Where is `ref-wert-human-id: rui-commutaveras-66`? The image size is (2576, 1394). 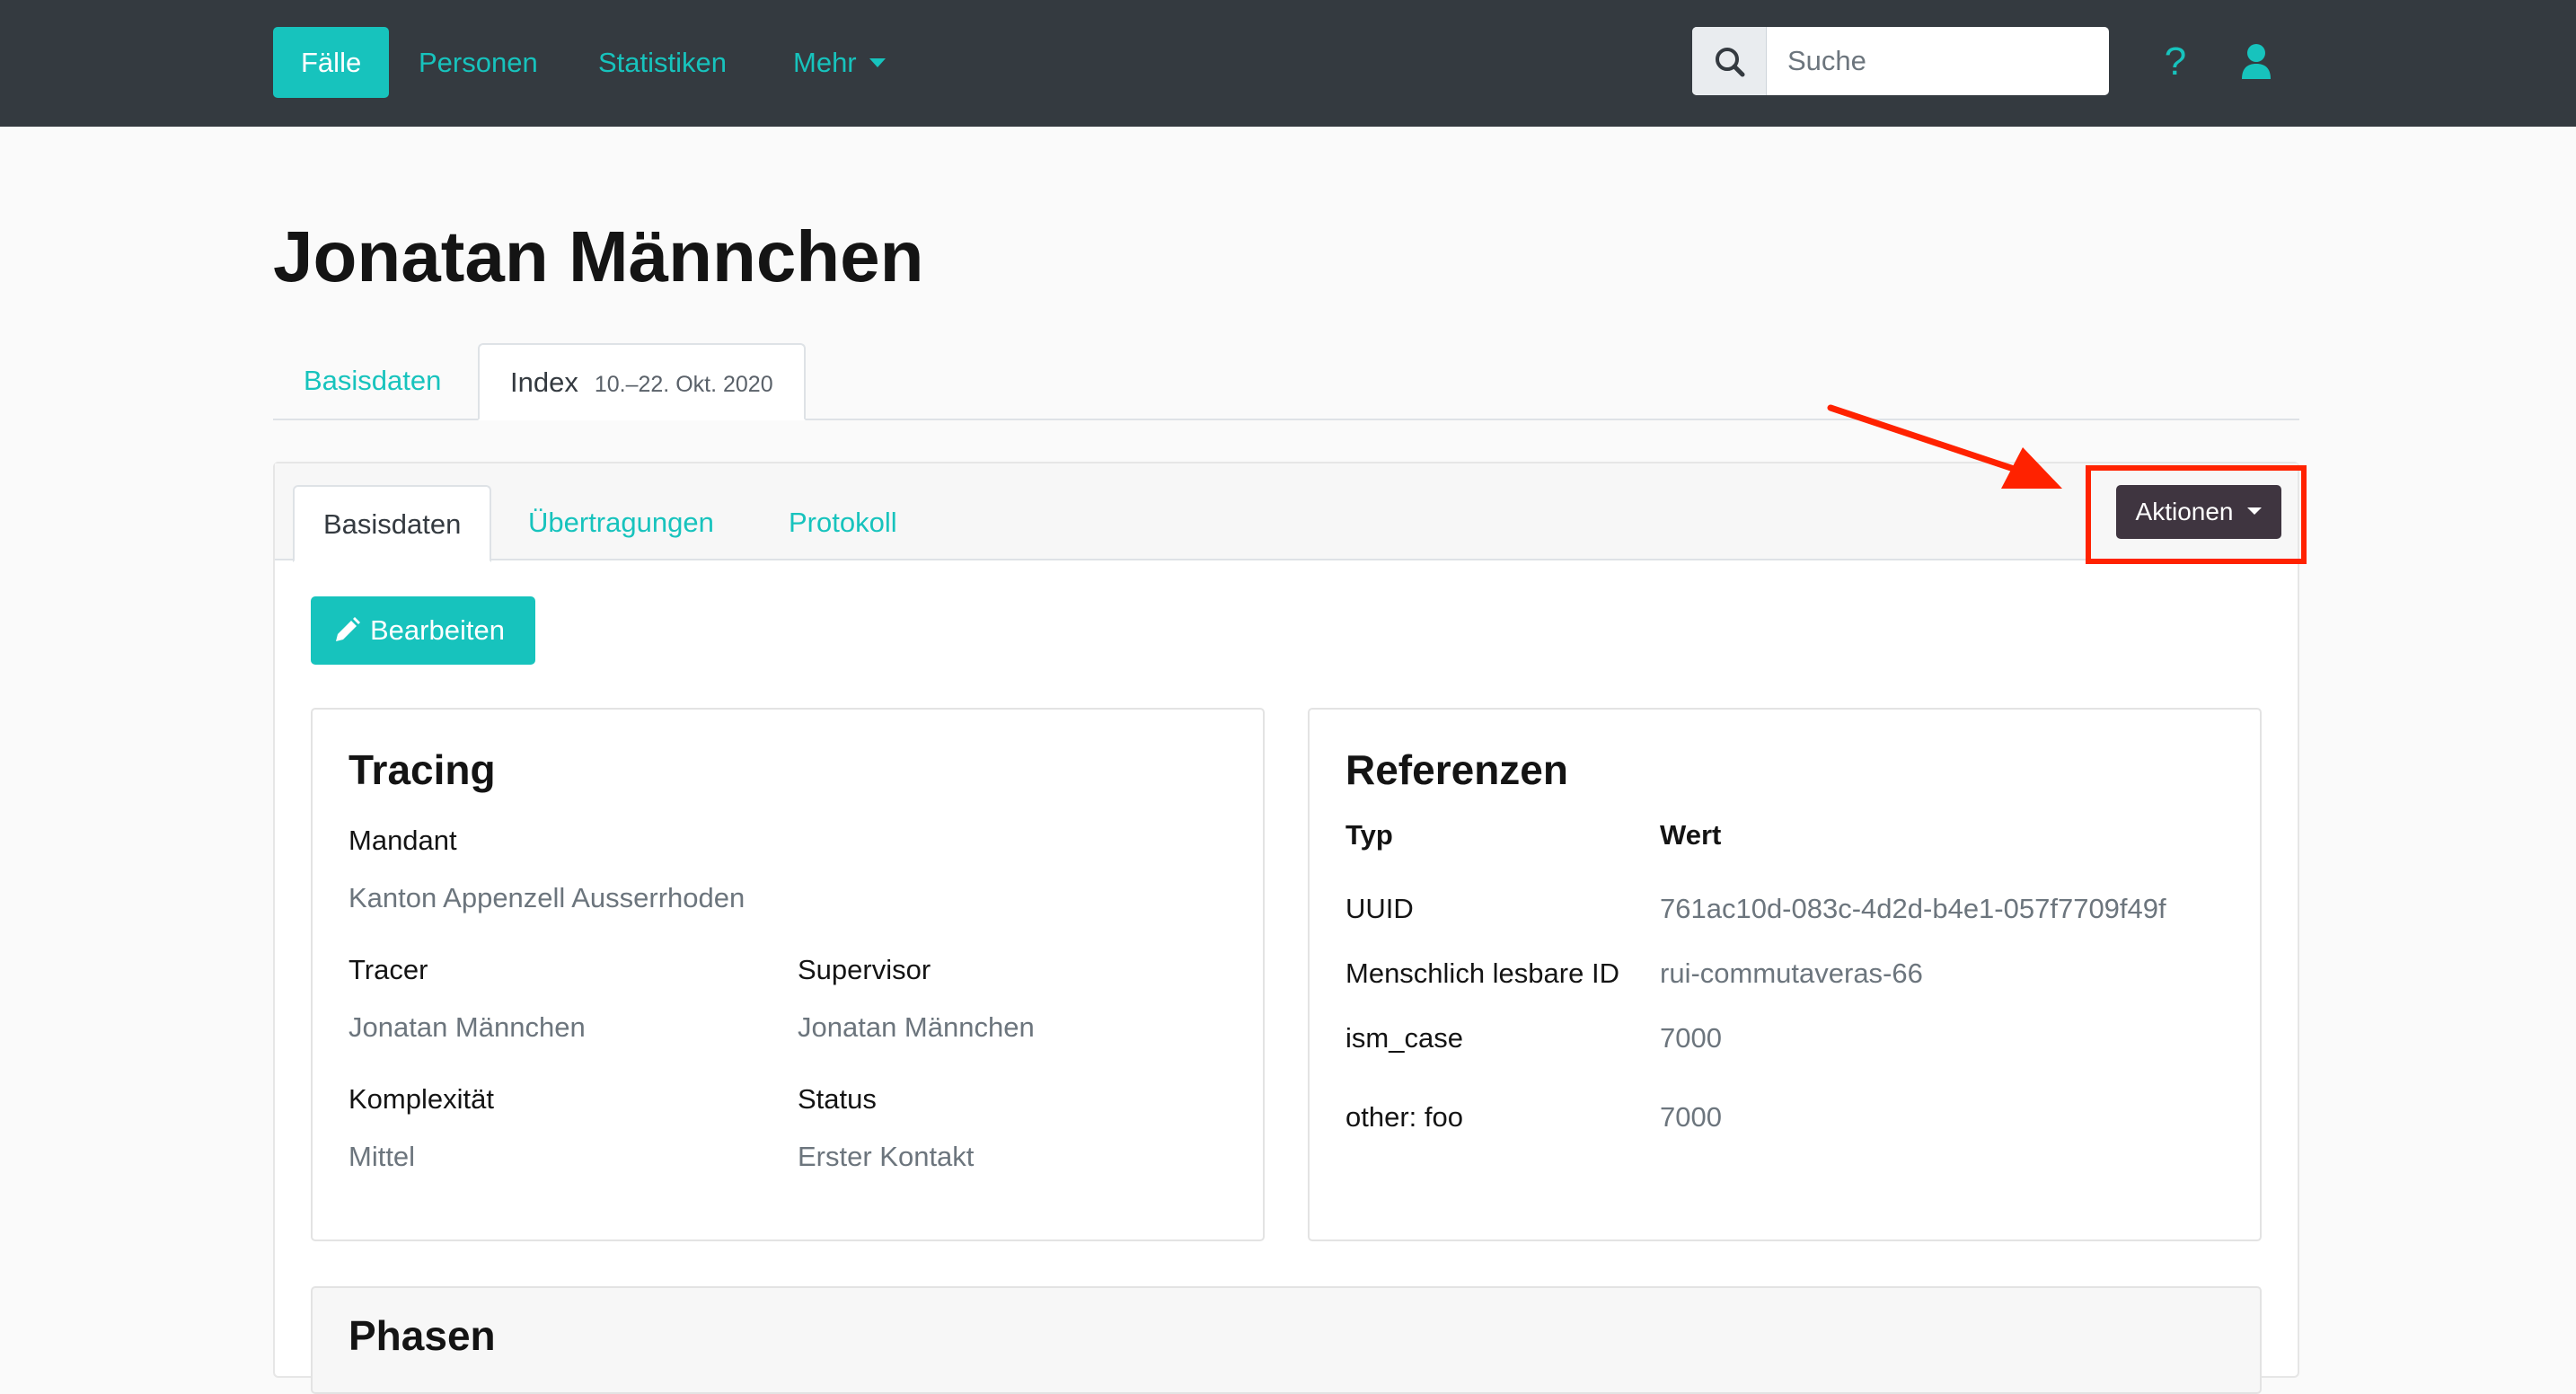 ref-wert-human-id: rui-commutaveras-66 is located at coordinates (1791, 973).